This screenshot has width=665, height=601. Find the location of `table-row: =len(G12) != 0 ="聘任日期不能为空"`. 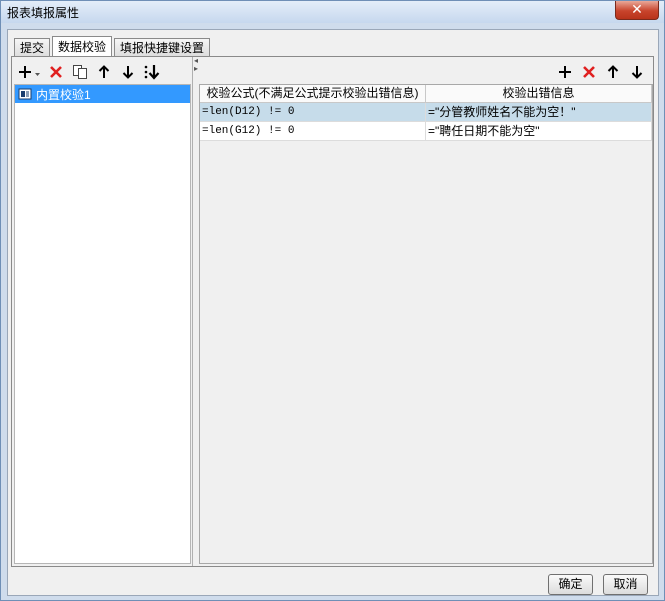

table-row: =len(G12) != 0 ="聘任日期不能为空" is located at coordinates (426, 131).